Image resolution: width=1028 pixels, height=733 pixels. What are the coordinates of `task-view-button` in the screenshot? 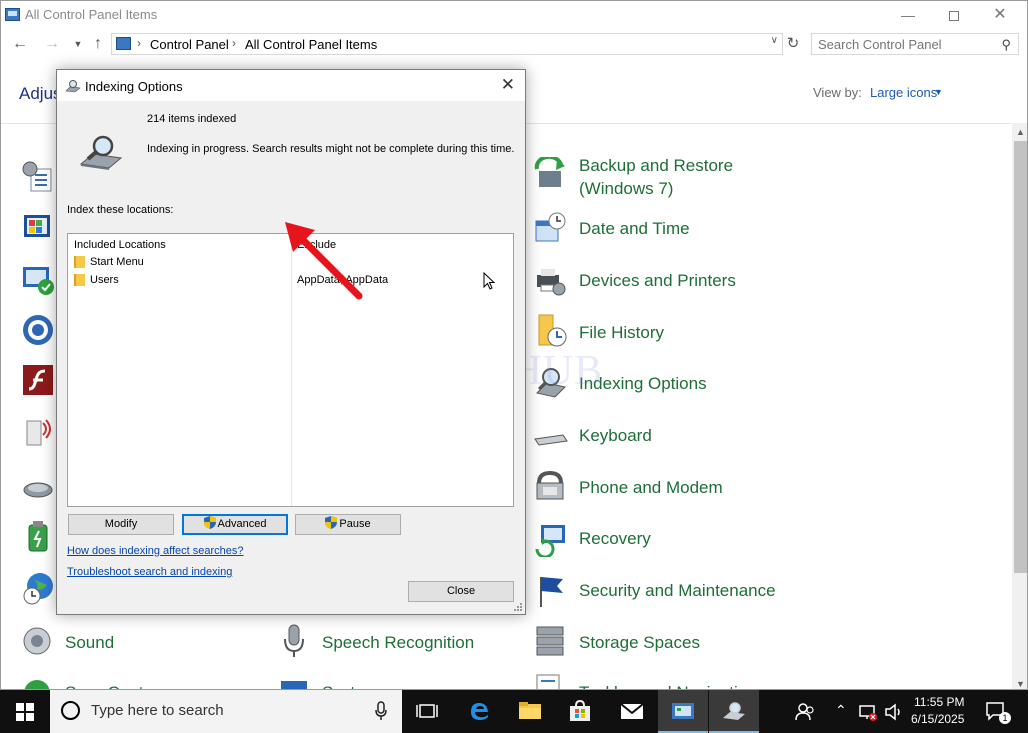 It's located at (427, 711).